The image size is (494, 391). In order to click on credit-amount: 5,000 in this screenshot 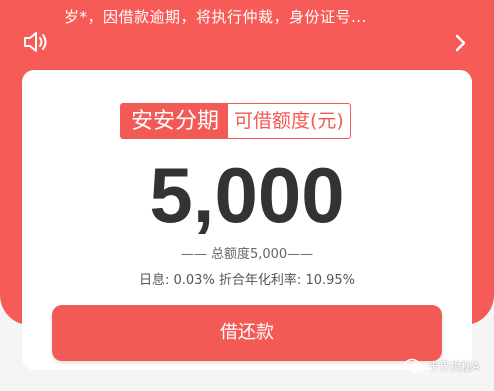, I will do `click(247, 195)`.